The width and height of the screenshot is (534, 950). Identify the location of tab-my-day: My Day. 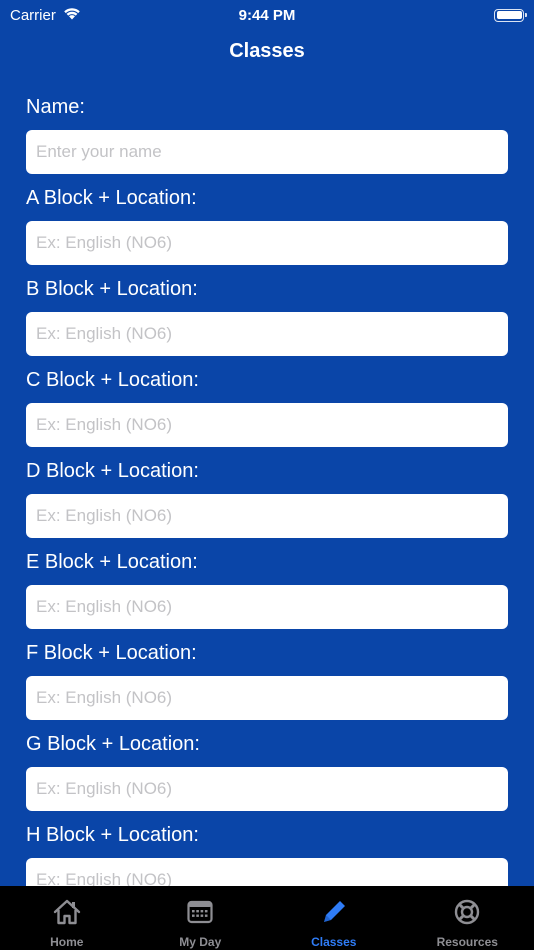
(201, 918).